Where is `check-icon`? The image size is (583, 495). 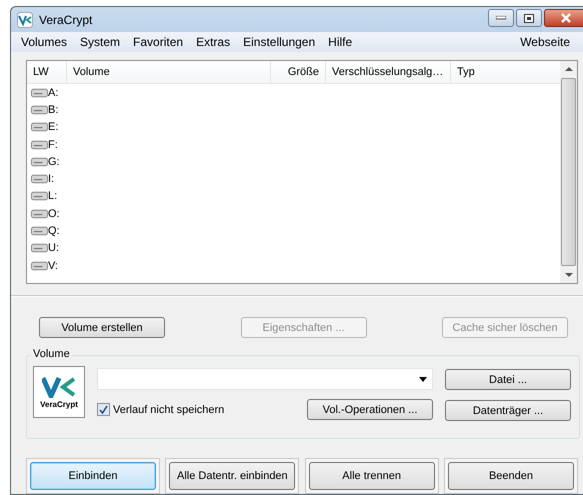
check-icon is located at coordinates (103, 409).